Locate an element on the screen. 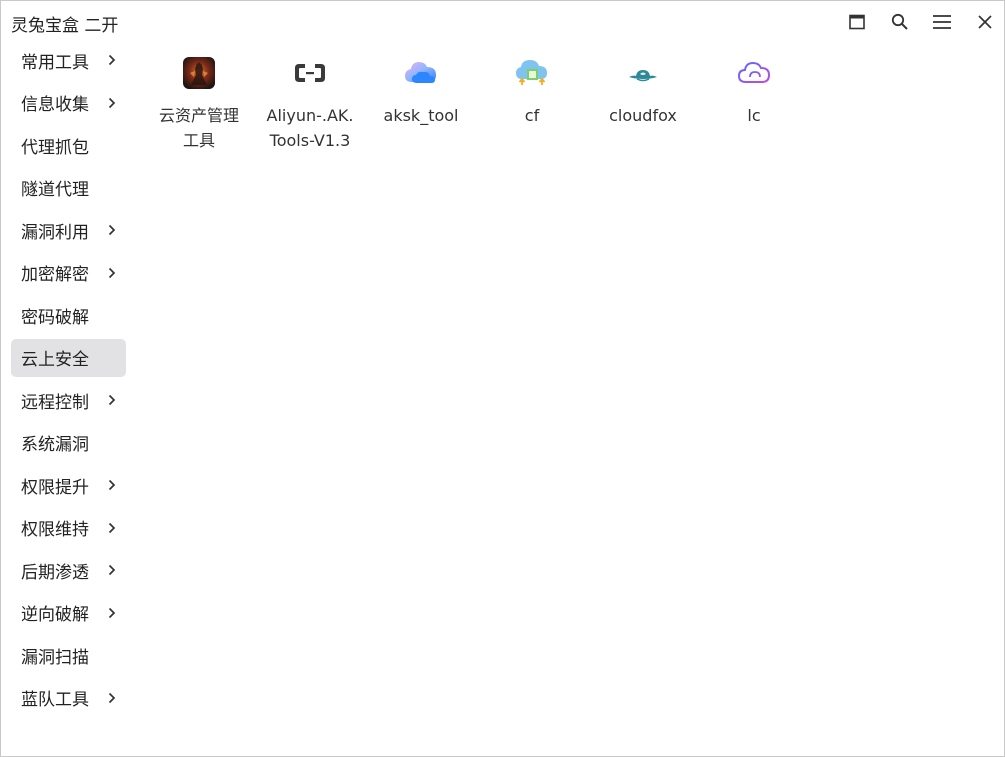 The height and width of the screenshot is (757, 1005). sidebar-item-label: 密码破解 is located at coordinates (55, 317).